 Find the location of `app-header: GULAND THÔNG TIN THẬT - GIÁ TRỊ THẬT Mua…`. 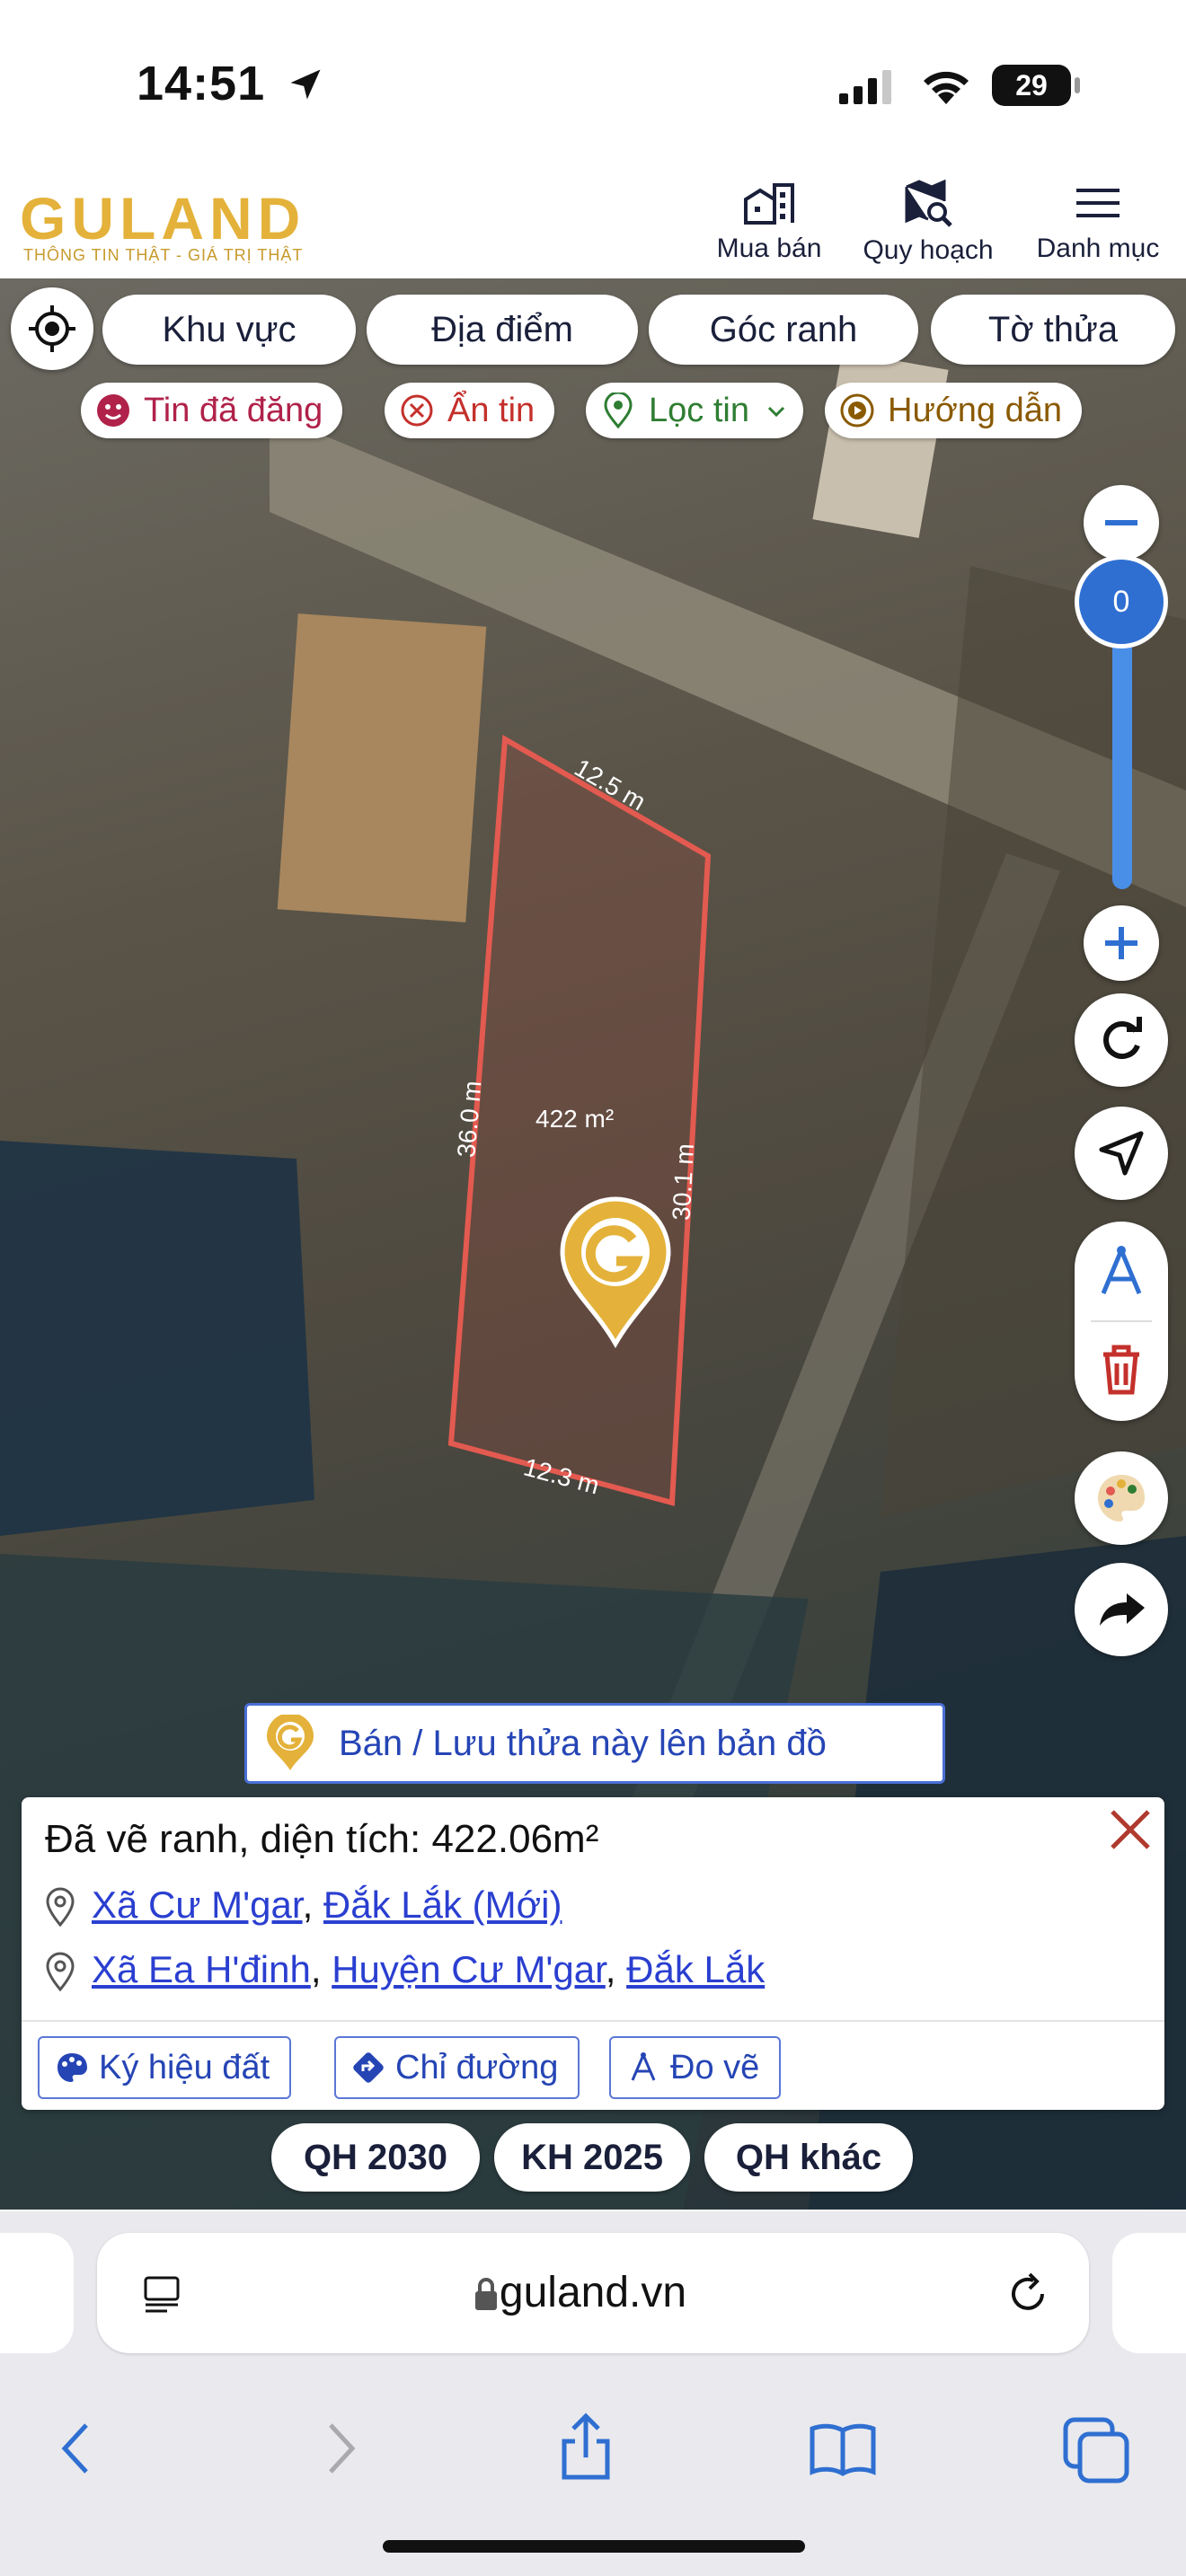

app-header: GULAND THÔNG TIN THẬT - GIÁ TRỊ THẬT Mua… is located at coordinates (593, 225).